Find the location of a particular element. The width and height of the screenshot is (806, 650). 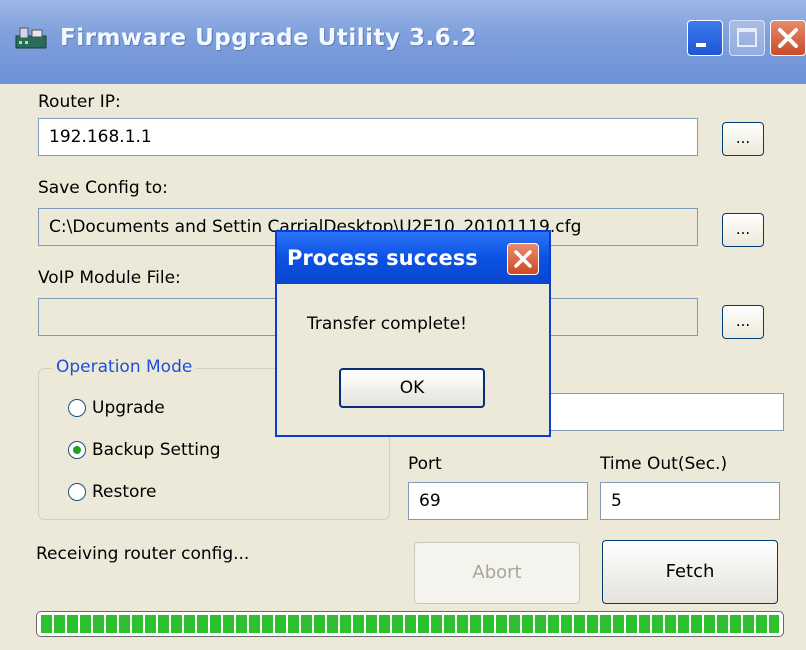

app-icon is located at coordinates (31, 38).